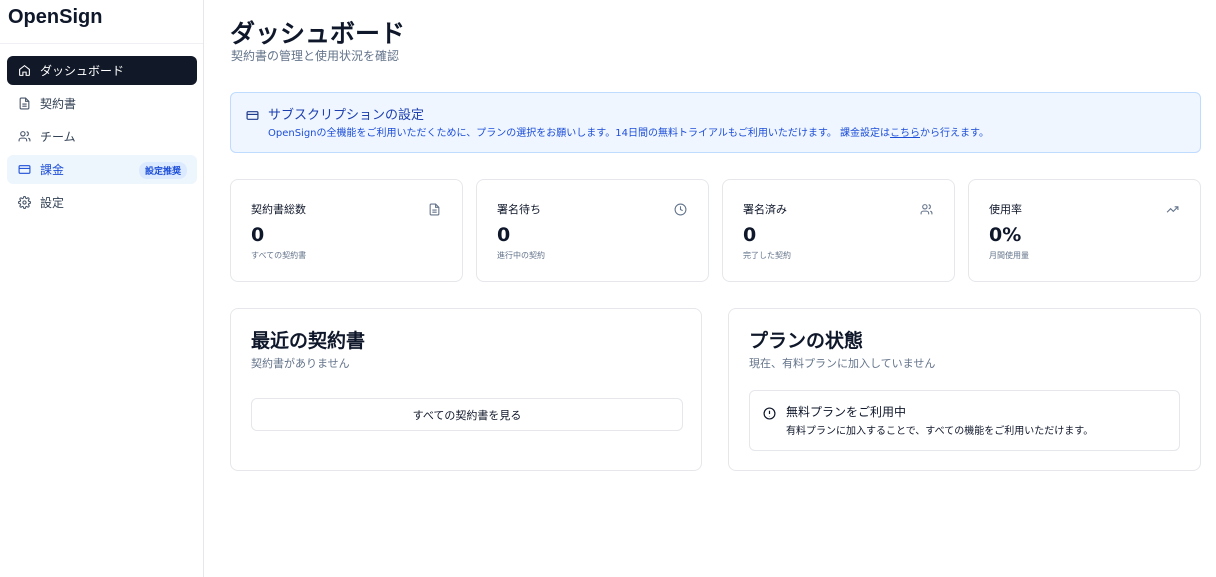 The width and height of the screenshot is (1216, 577). I want to click on stat-label: 署名済み, so click(765, 209).